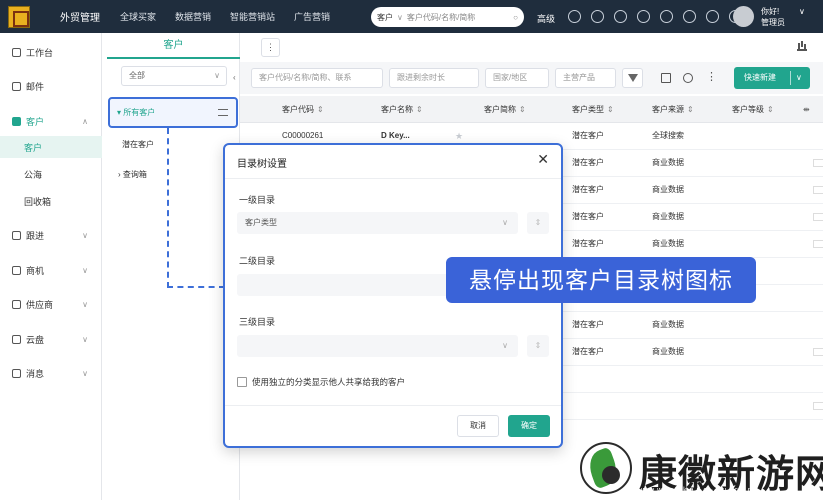  Describe the element at coordinates (588, 109) in the screenshot. I see `col-label: 客户类型` at that location.